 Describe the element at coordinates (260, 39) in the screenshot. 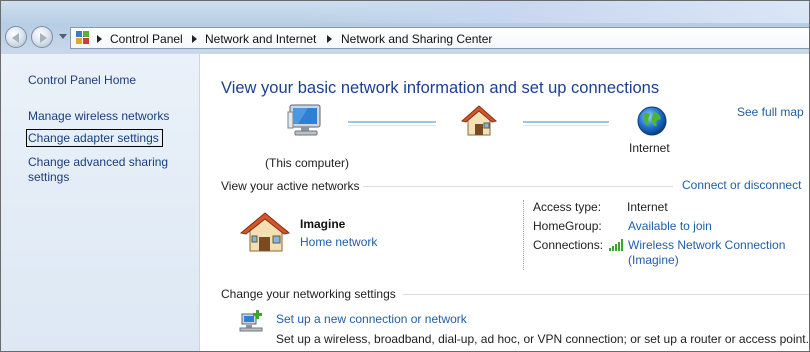

I see `breadcrumb-network-and-internet: Network and Internet` at that location.